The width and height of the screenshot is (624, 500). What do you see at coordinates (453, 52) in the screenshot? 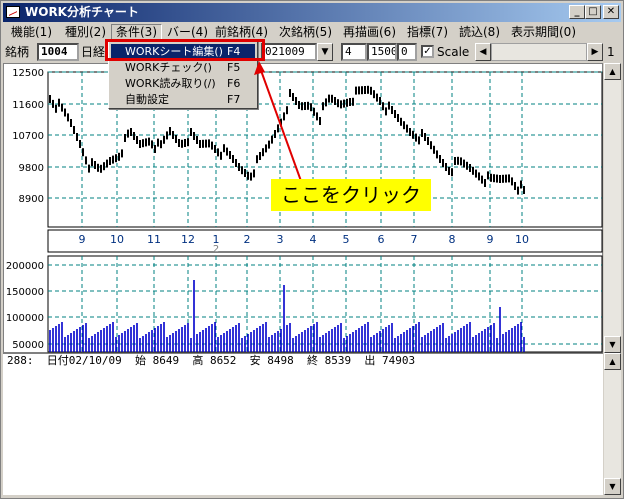
I see `scale-label: Scale` at bounding box center [453, 52].